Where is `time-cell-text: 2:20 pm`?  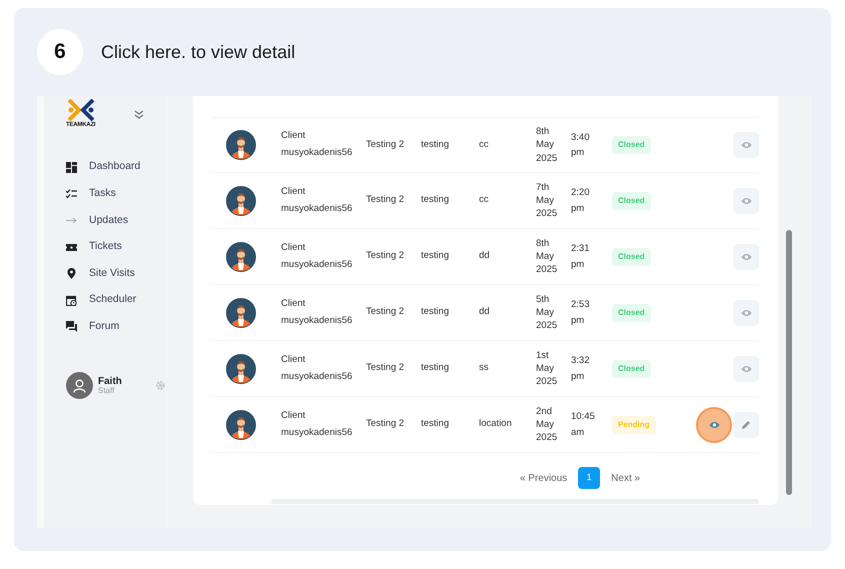
time-cell-text: 2:20 pm is located at coordinates (580, 201).